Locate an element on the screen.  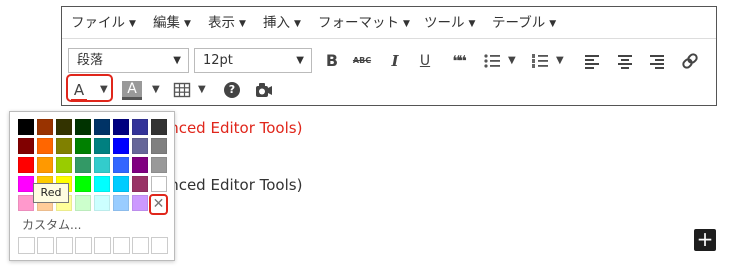
table-icon is located at coordinates (182, 90).